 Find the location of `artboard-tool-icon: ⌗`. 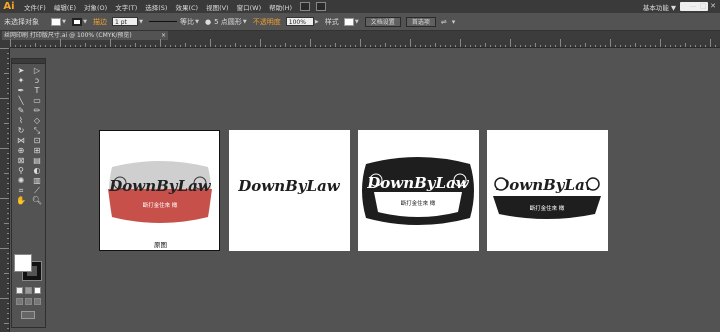

artboard-tool-icon: ⌗ is located at coordinates (21, 191).